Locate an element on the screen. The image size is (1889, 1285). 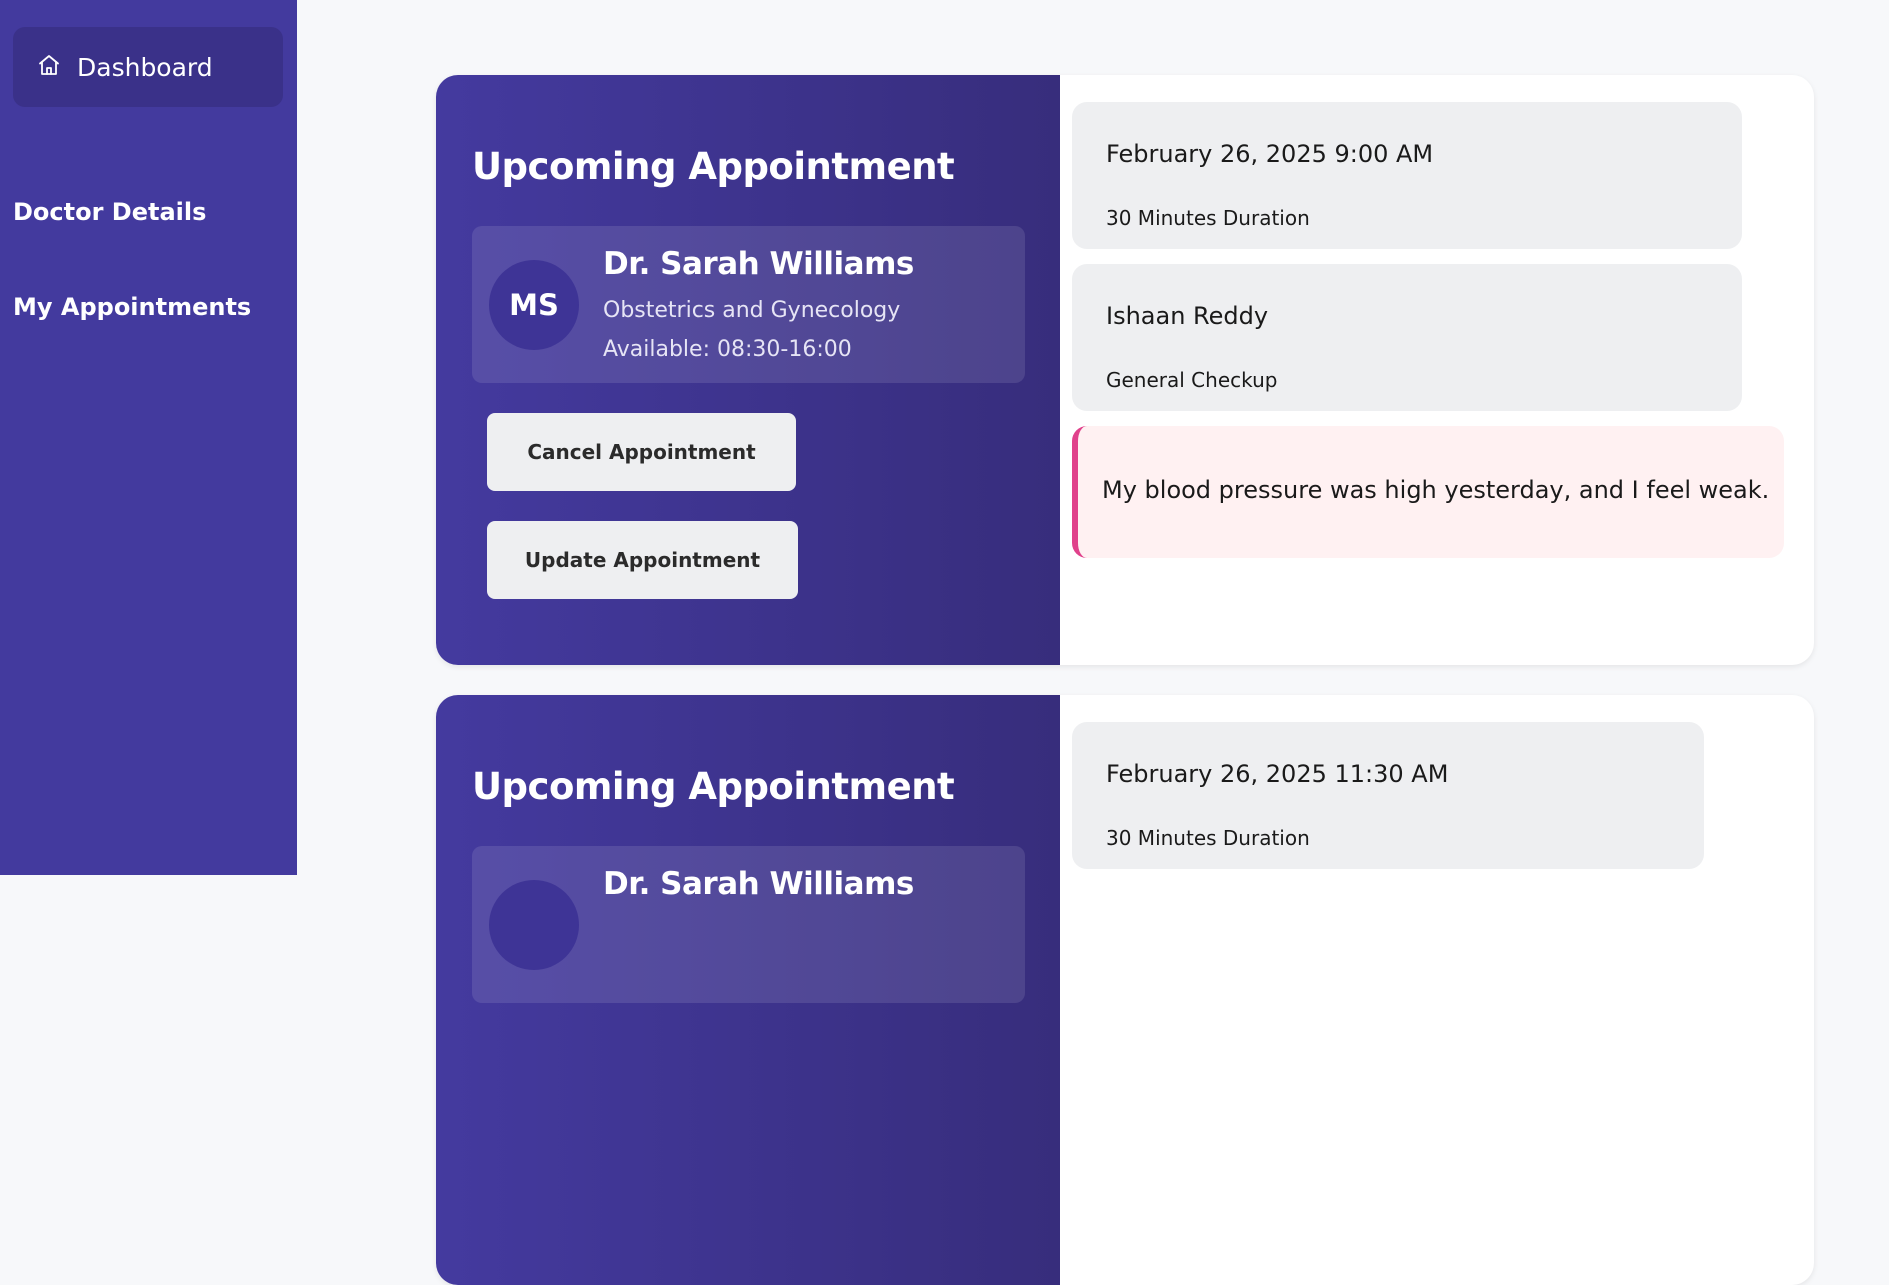
sidebar-item-my-appointments: My Appointments is located at coordinates (132, 307).